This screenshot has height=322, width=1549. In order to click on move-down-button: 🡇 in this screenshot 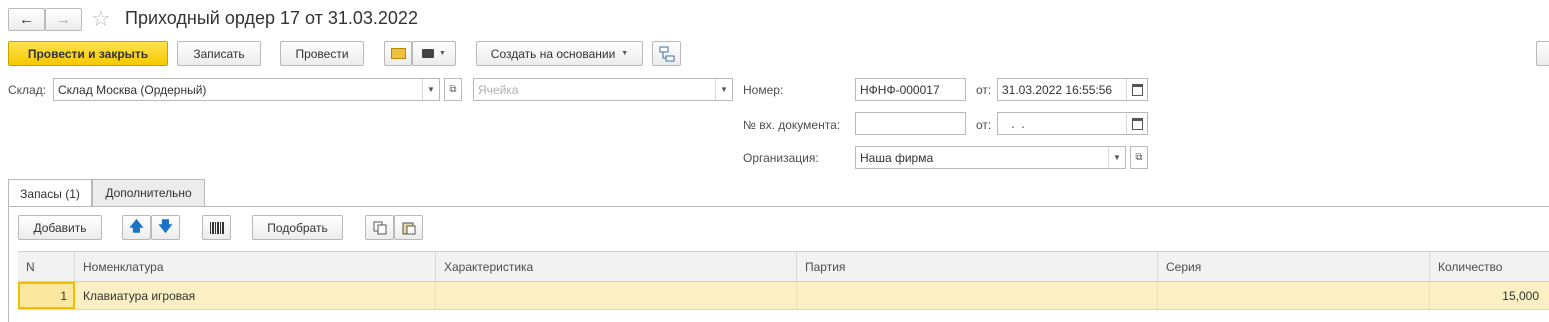, I will do `click(165, 227)`.